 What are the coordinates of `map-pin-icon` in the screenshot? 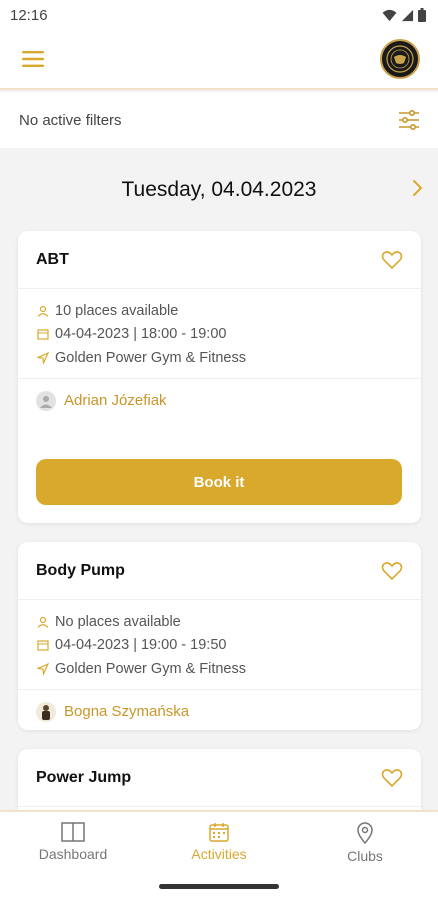 It's located at (365, 833).